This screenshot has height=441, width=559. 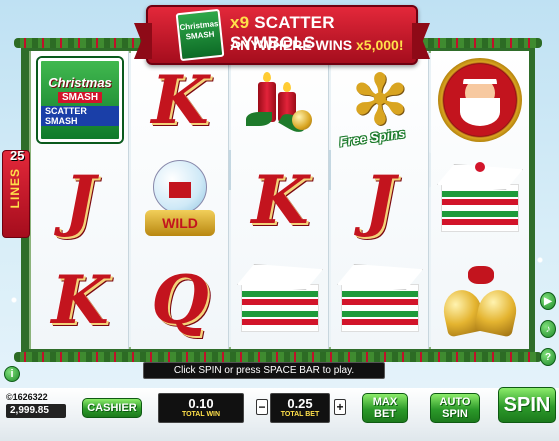 What do you see at coordinates (80, 115) in the screenshot?
I see `logo-line3: SCATTER SMASH` at bounding box center [80, 115].